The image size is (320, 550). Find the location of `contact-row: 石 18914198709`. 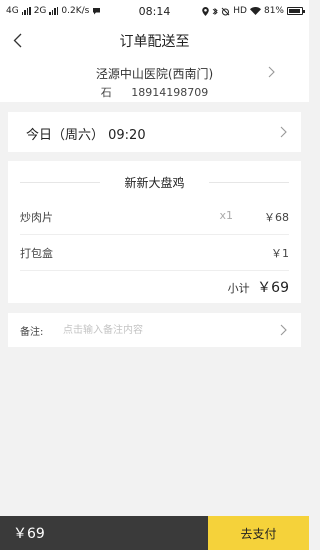

contact-row: 石 18914198709 is located at coordinates (154, 92).